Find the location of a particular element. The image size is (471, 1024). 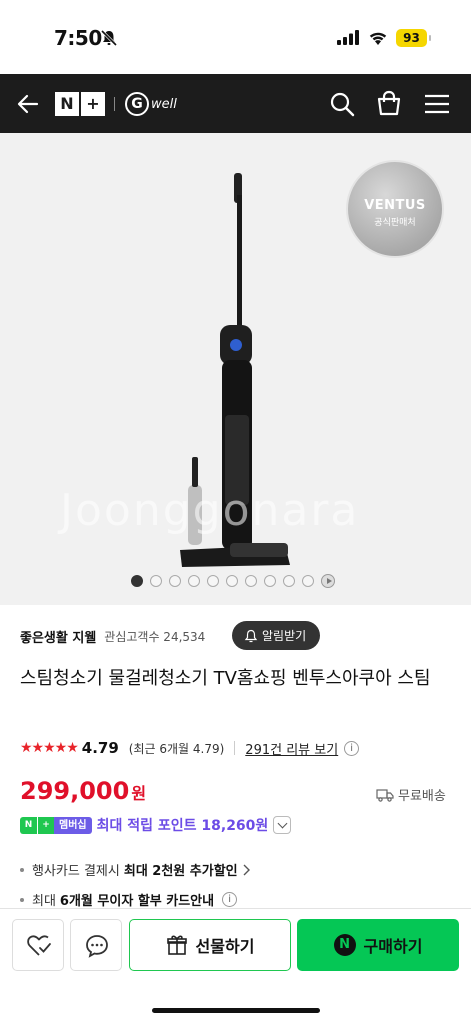

badge-brand: VENTUS is located at coordinates (395, 205).